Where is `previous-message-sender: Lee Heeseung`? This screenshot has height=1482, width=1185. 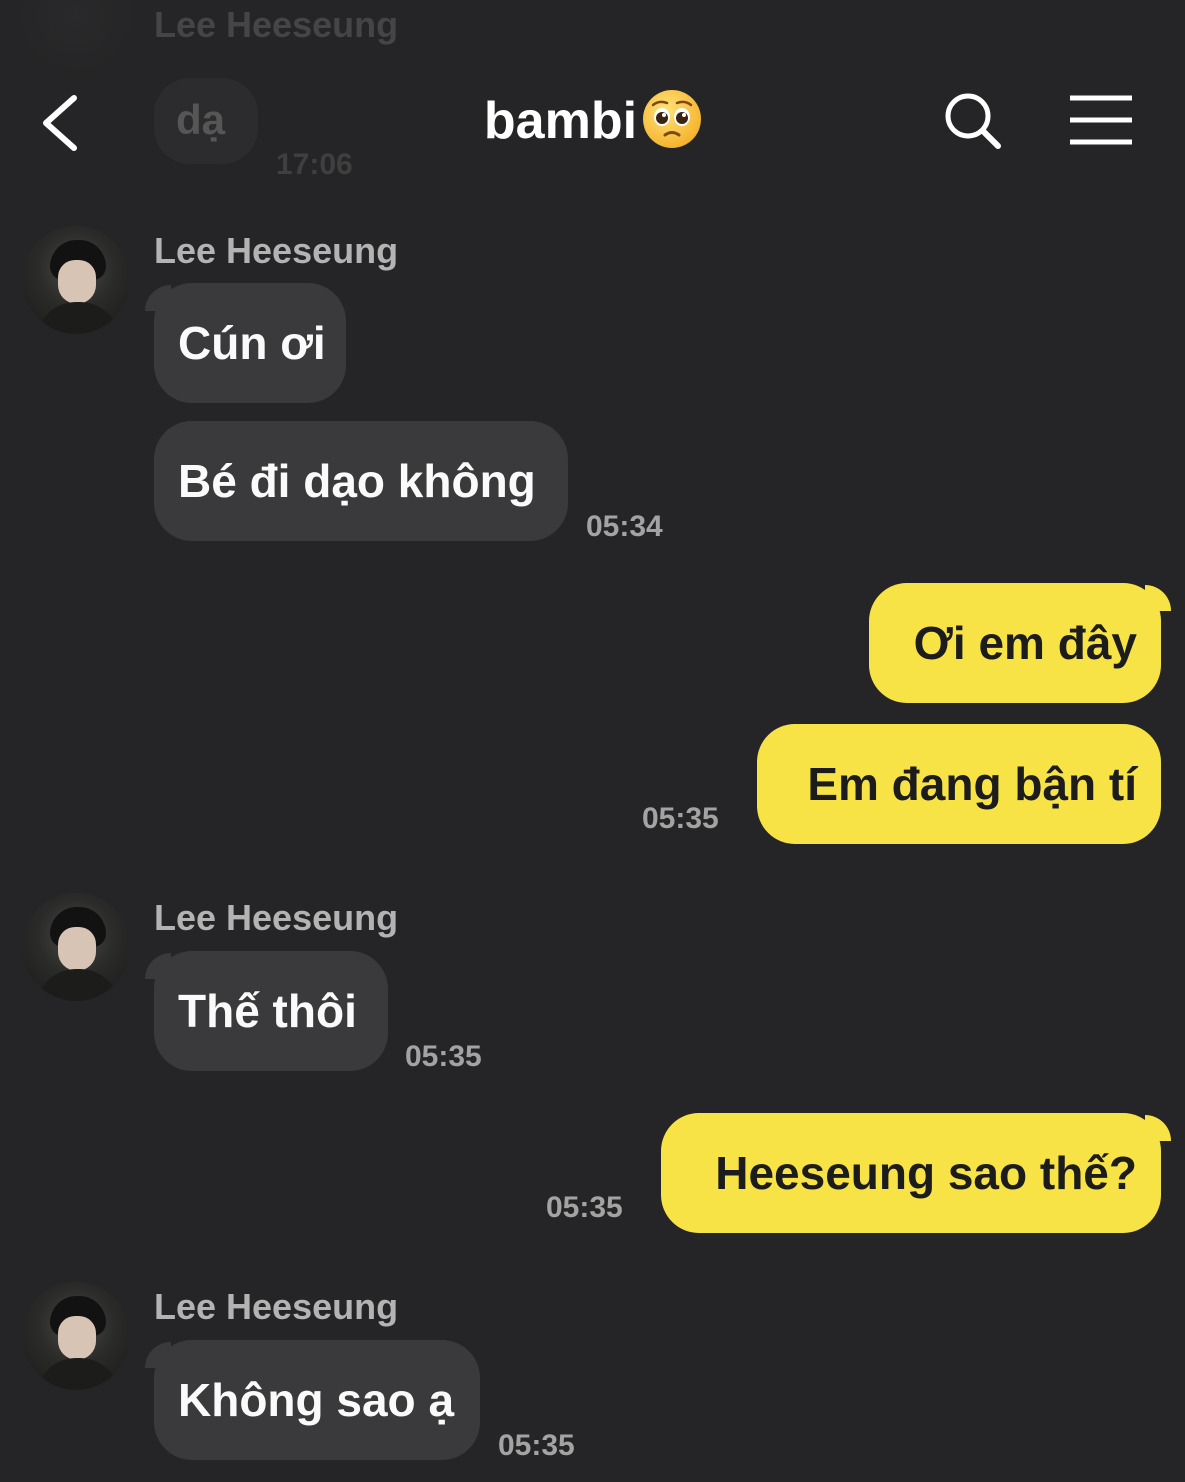
previous-message-sender: Lee Heeseung is located at coordinates (276, 24).